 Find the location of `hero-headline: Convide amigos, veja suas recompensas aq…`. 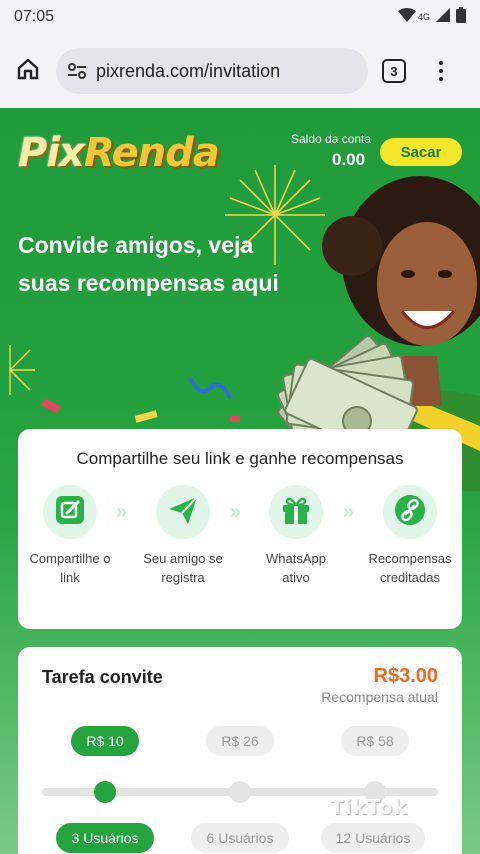

hero-headline: Convide amigos, veja suas recompensas aq… is located at coordinates (148, 264).